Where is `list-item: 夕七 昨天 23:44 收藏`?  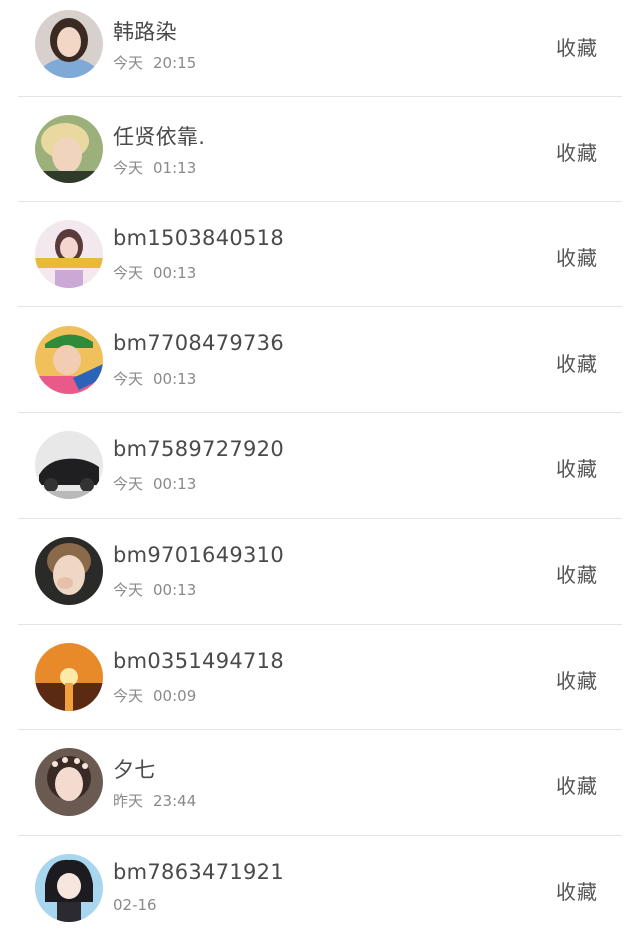
list-item: 夕七 昨天 23:44 收藏 is located at coordinates (320, 789).